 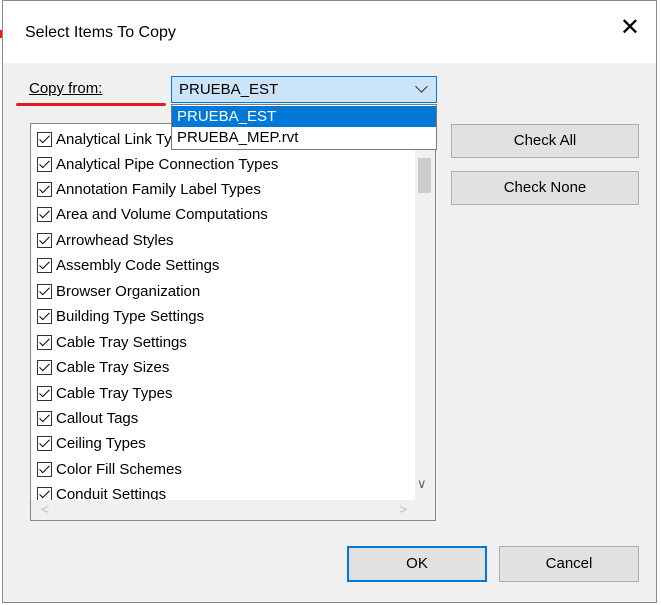 I want to click on close-icon: ✕, so click(x=630, y=28).